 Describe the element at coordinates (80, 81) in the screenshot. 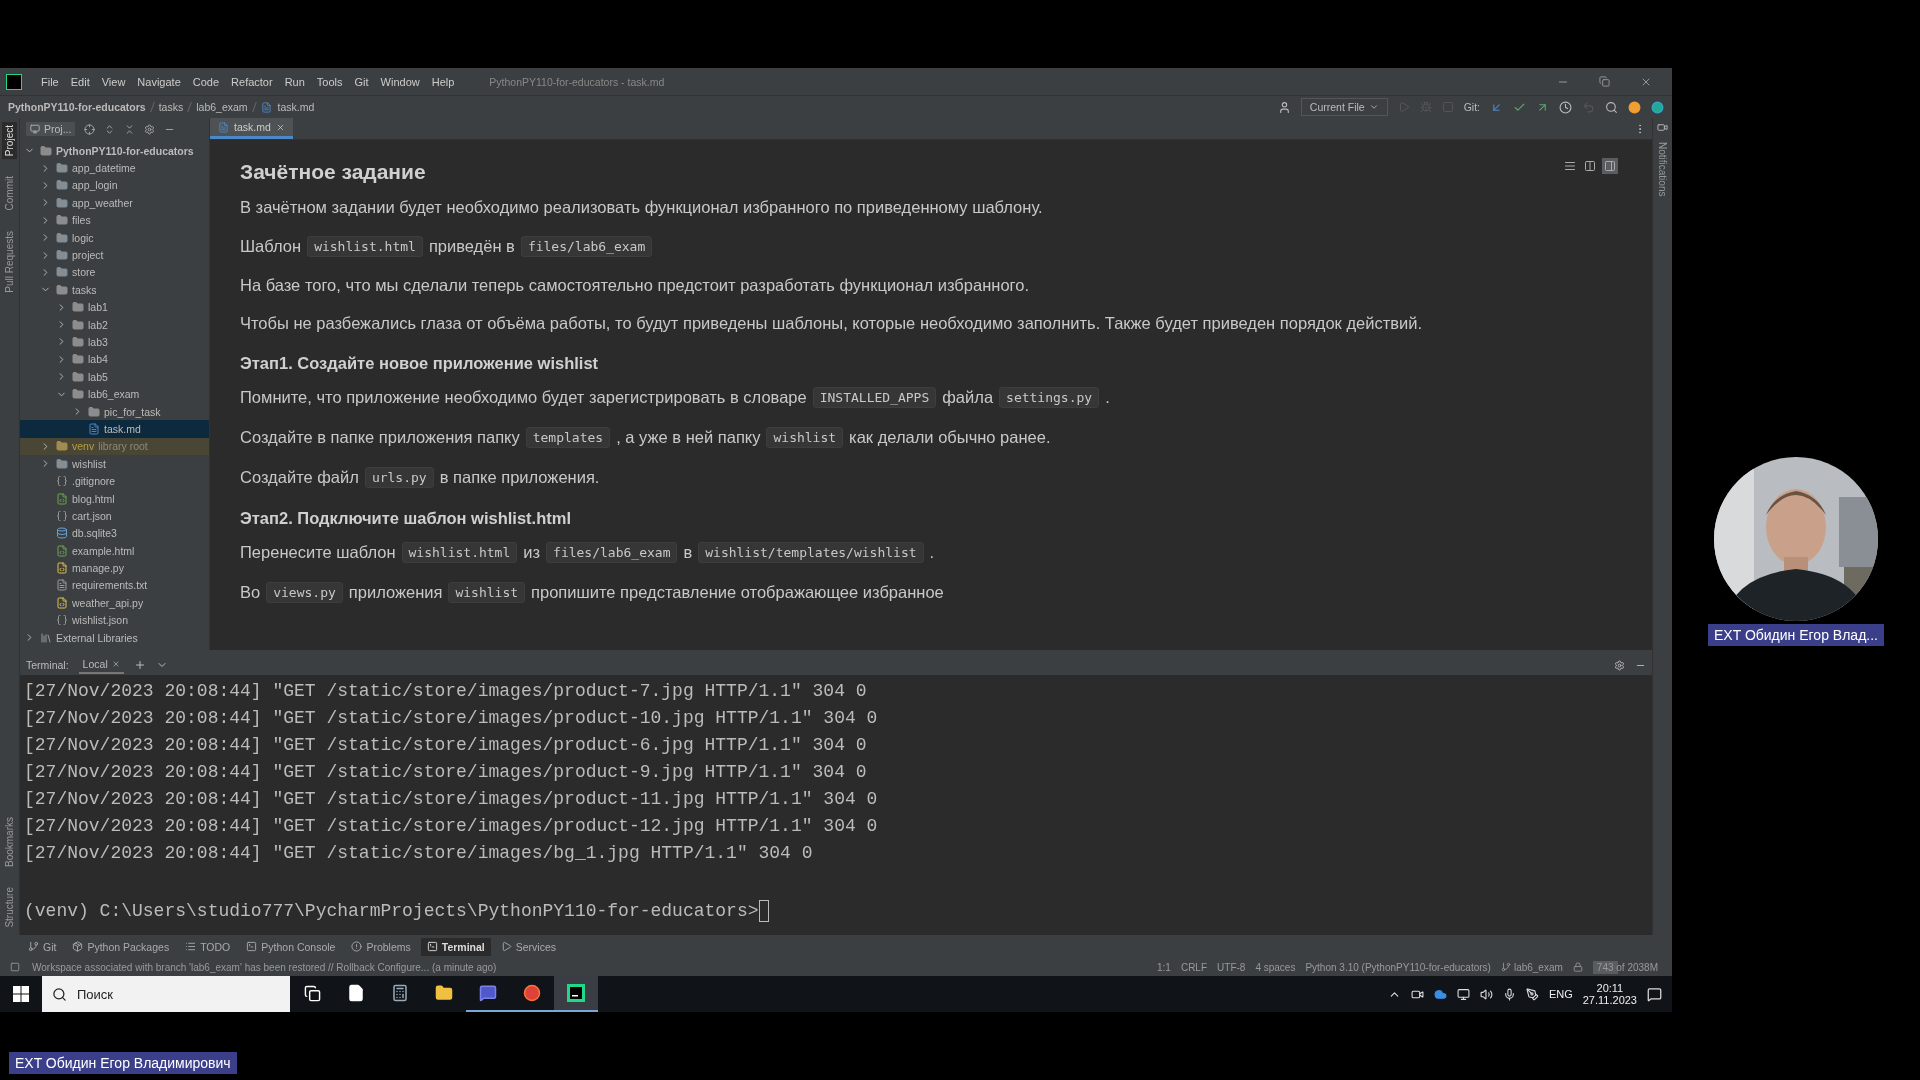

I see `menu-item: Edit` at that location.